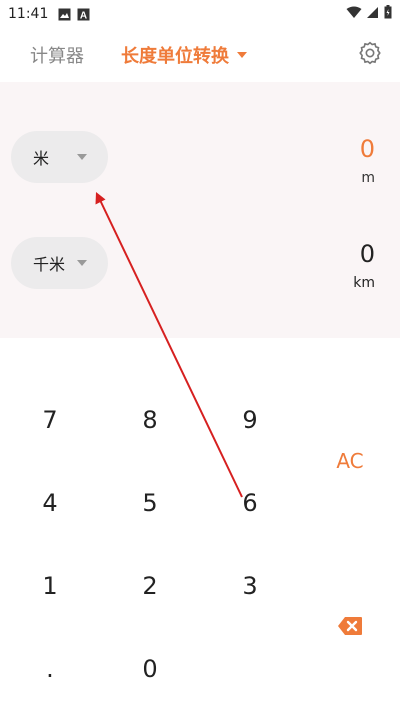  Describe the element at coordinates (364, 283) in the screenshot. I see `to-unit-symbol: km` at that location.